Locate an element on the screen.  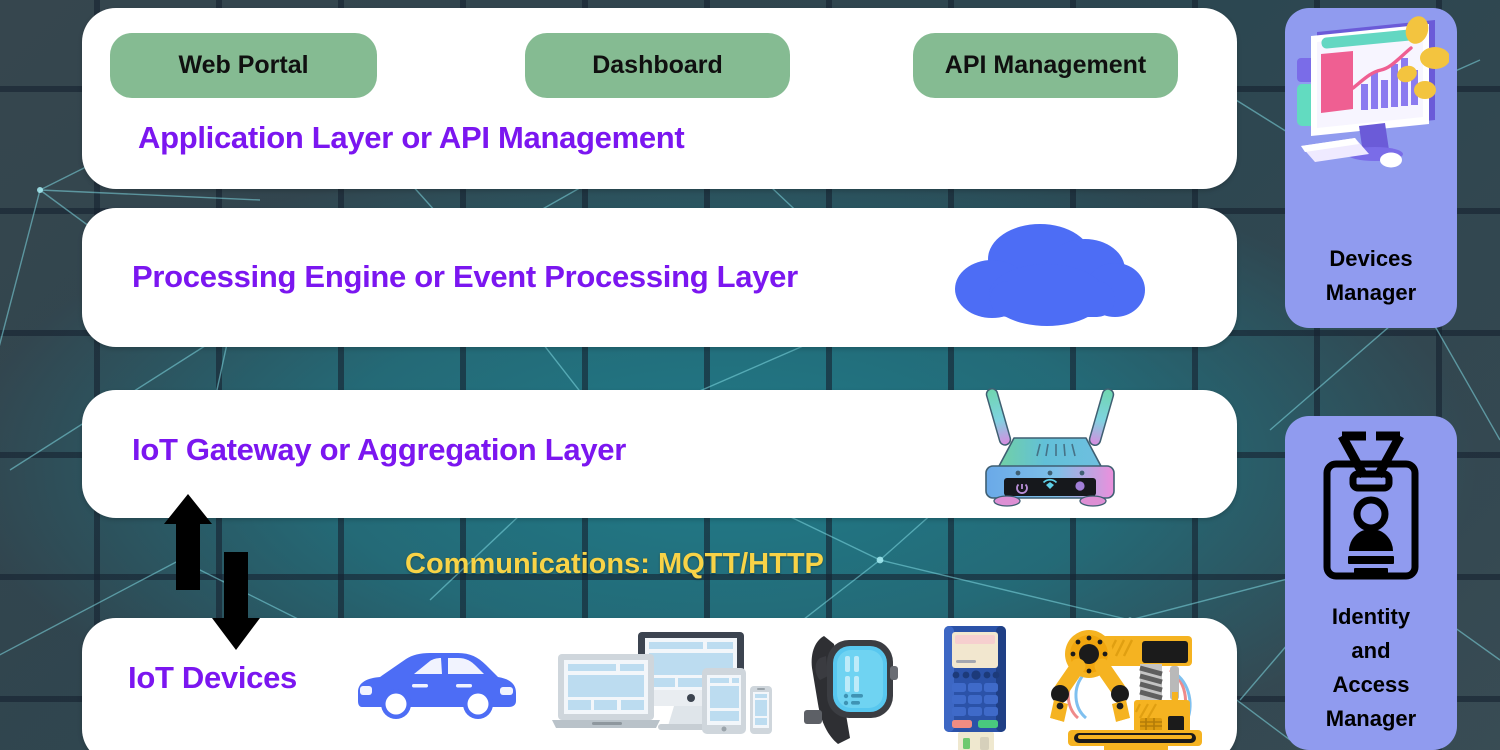
identity-manager-label-line4: Manager is located at coordinates (1371, 718).